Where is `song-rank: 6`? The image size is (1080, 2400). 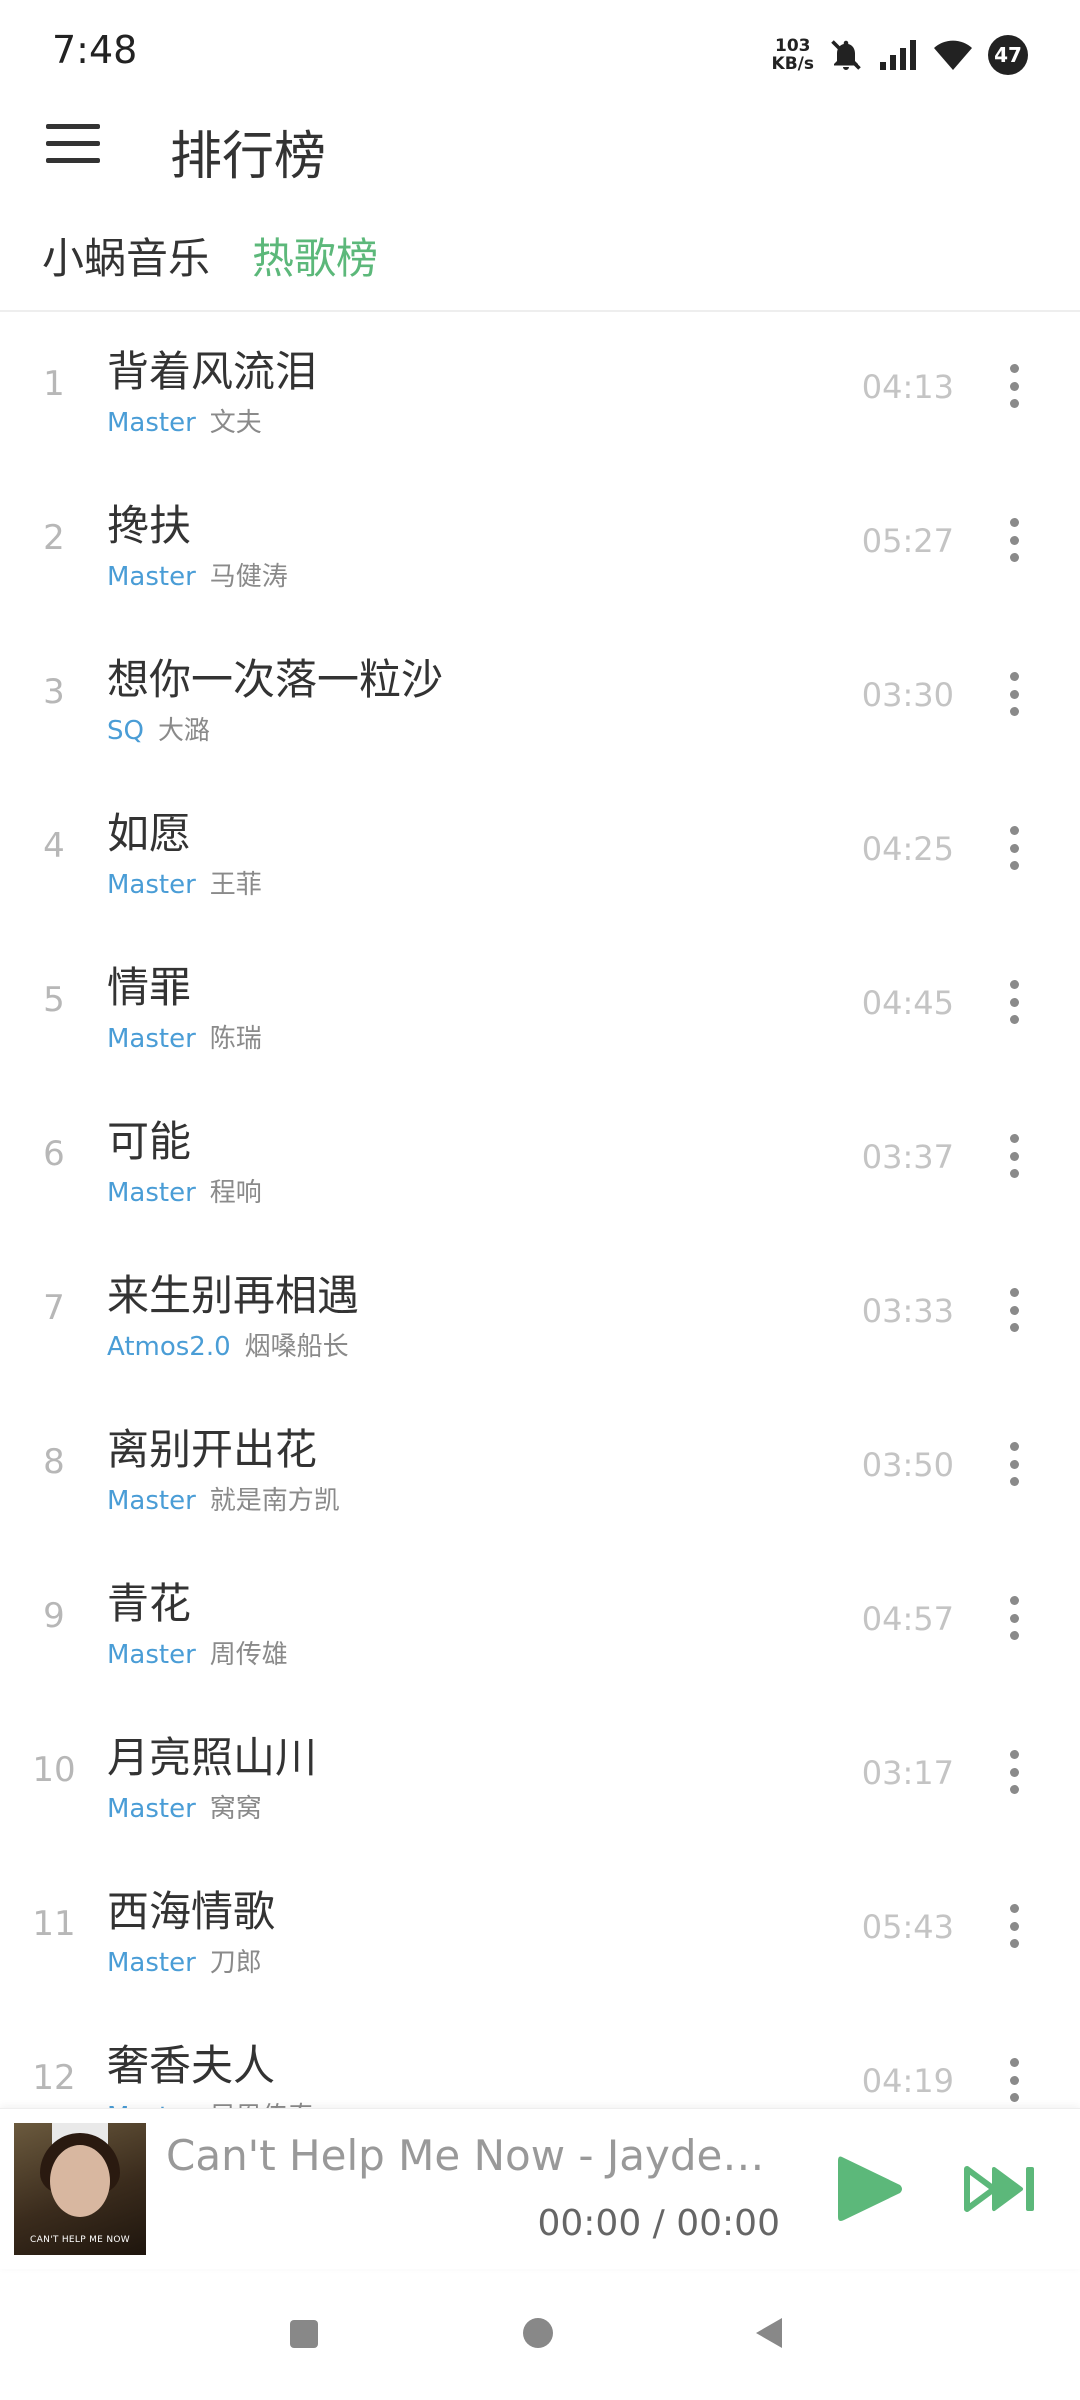
song-rank: 6 is located at coordinates (54, 1154).